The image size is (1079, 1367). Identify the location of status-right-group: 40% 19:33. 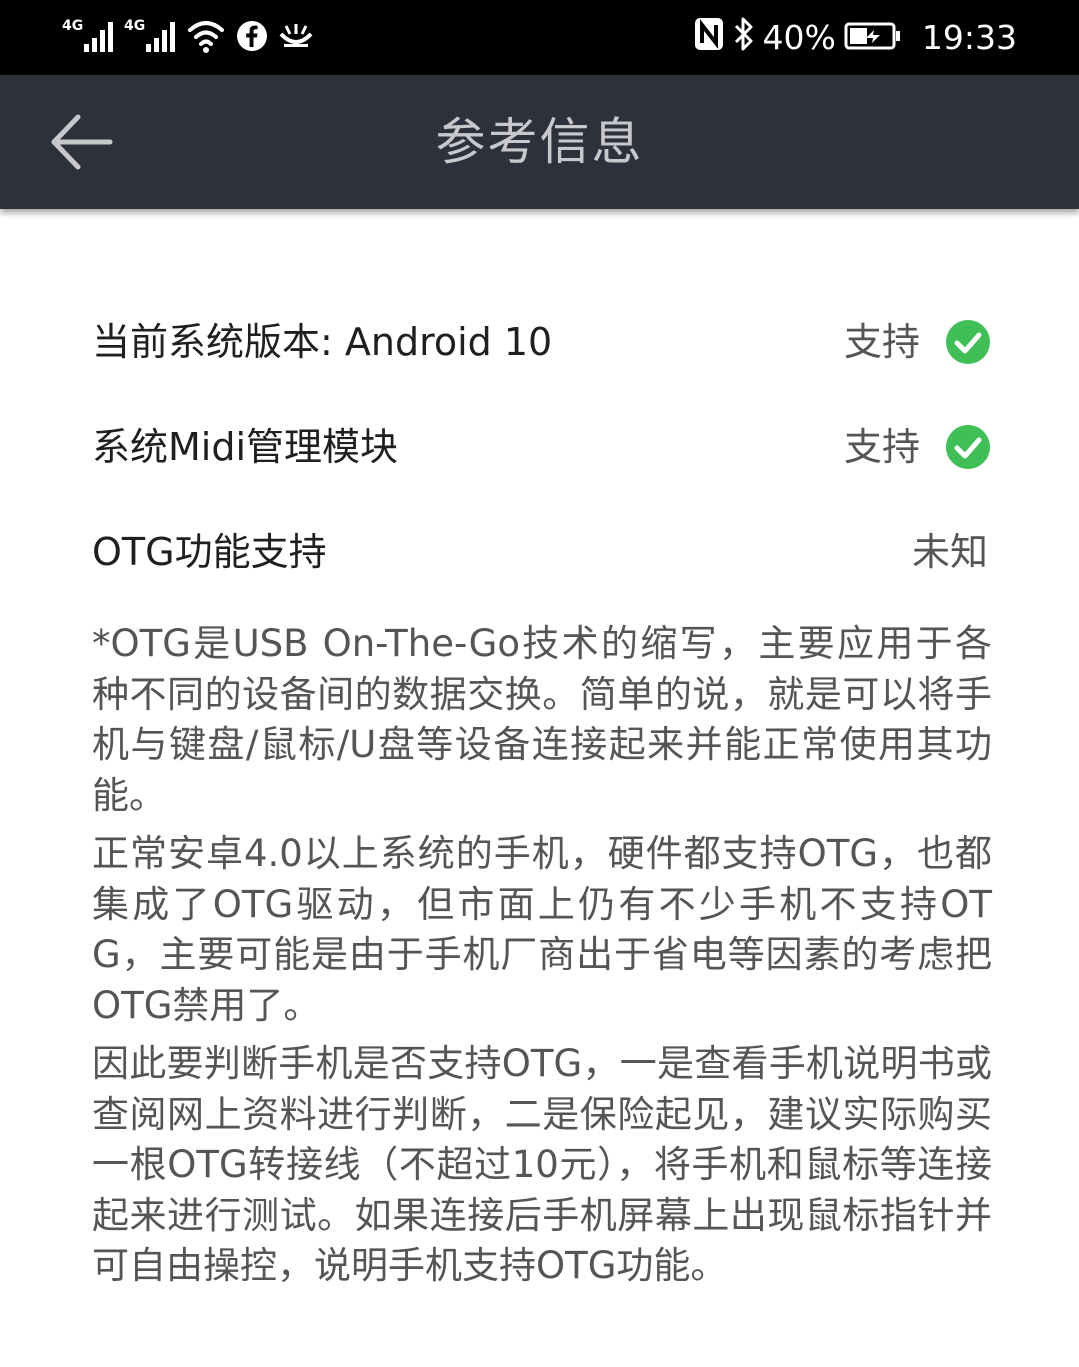
(855, 38).